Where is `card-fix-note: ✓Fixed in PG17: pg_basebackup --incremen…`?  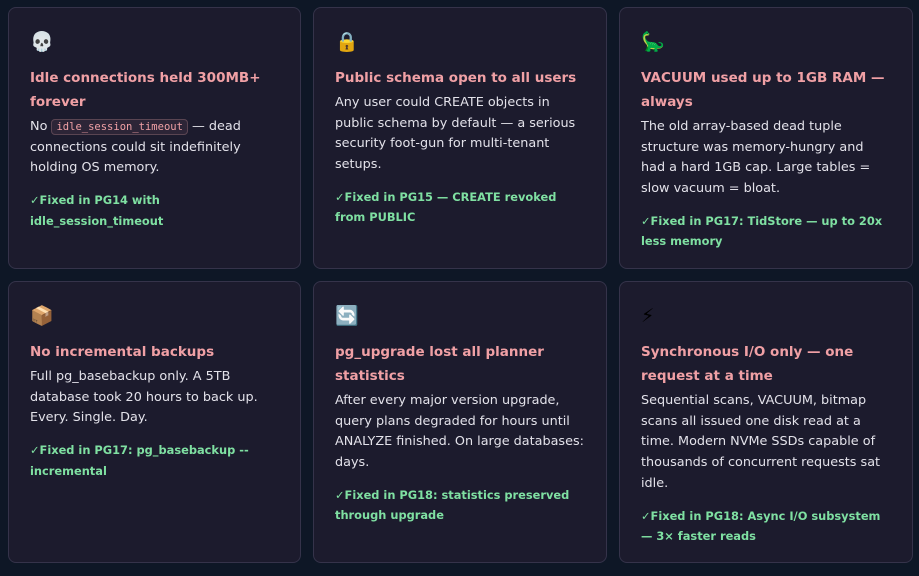
card-fix-note: ✓Fixed in PG17: pg_basebackup --incremen… is located at coordinates (139, 460).